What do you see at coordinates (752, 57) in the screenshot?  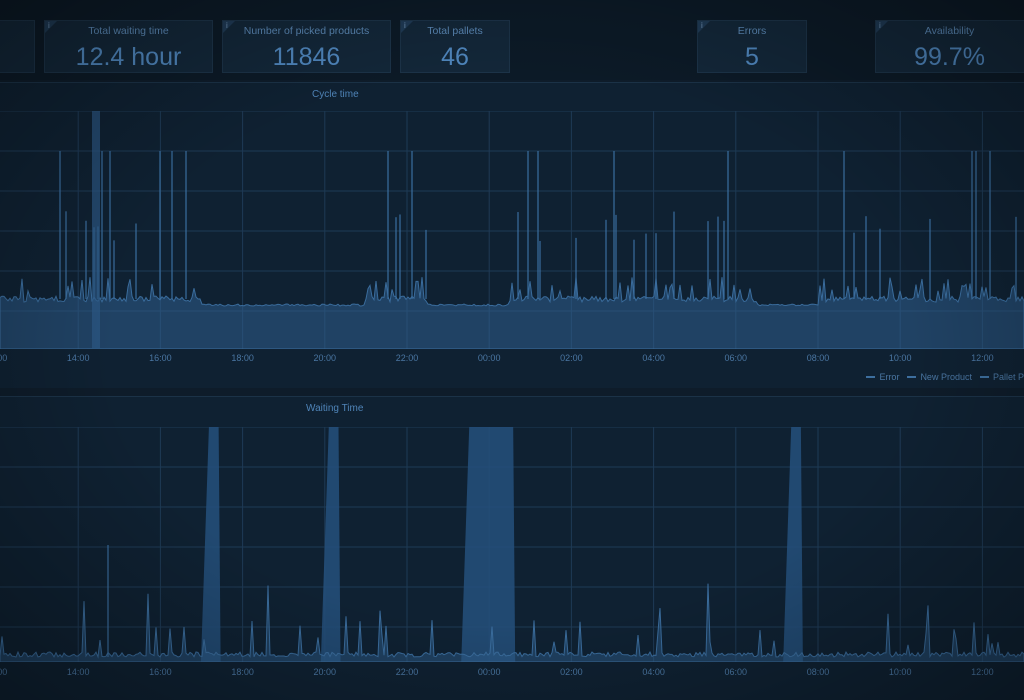 I see `stat-value: 5` at bounding box center [752, 57].